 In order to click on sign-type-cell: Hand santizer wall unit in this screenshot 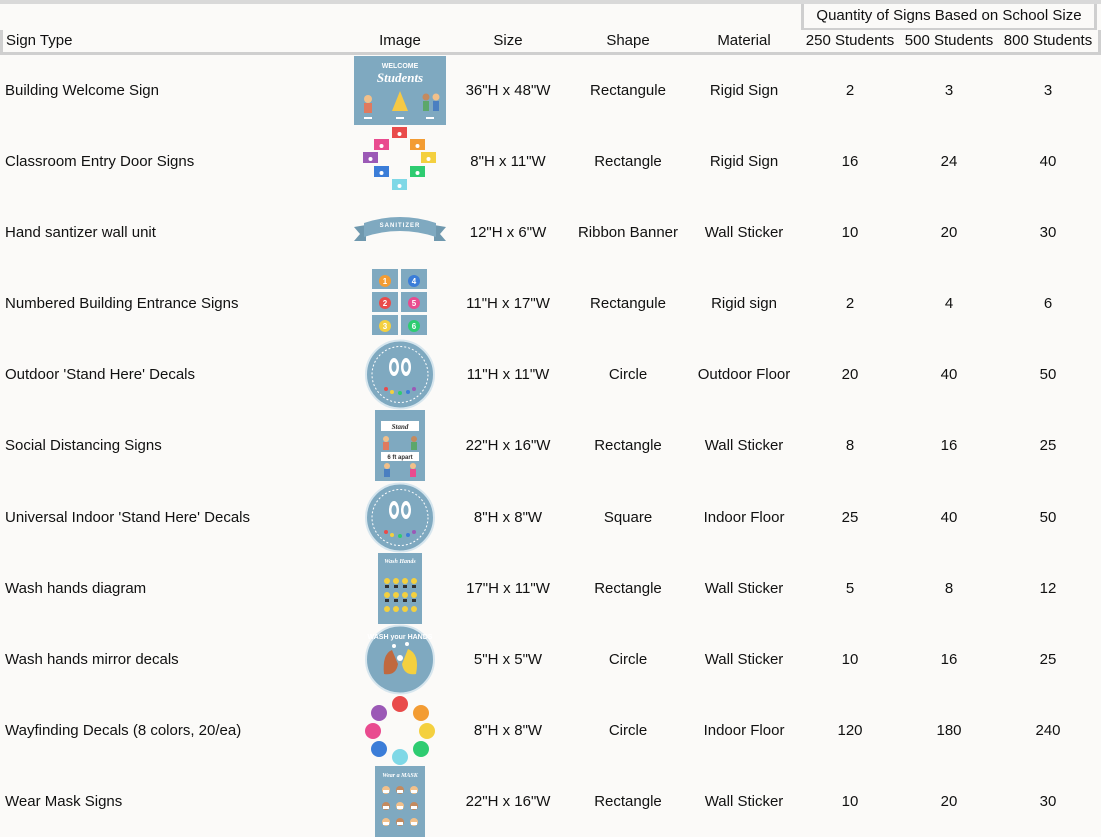, I will do `click(80, 232)`.